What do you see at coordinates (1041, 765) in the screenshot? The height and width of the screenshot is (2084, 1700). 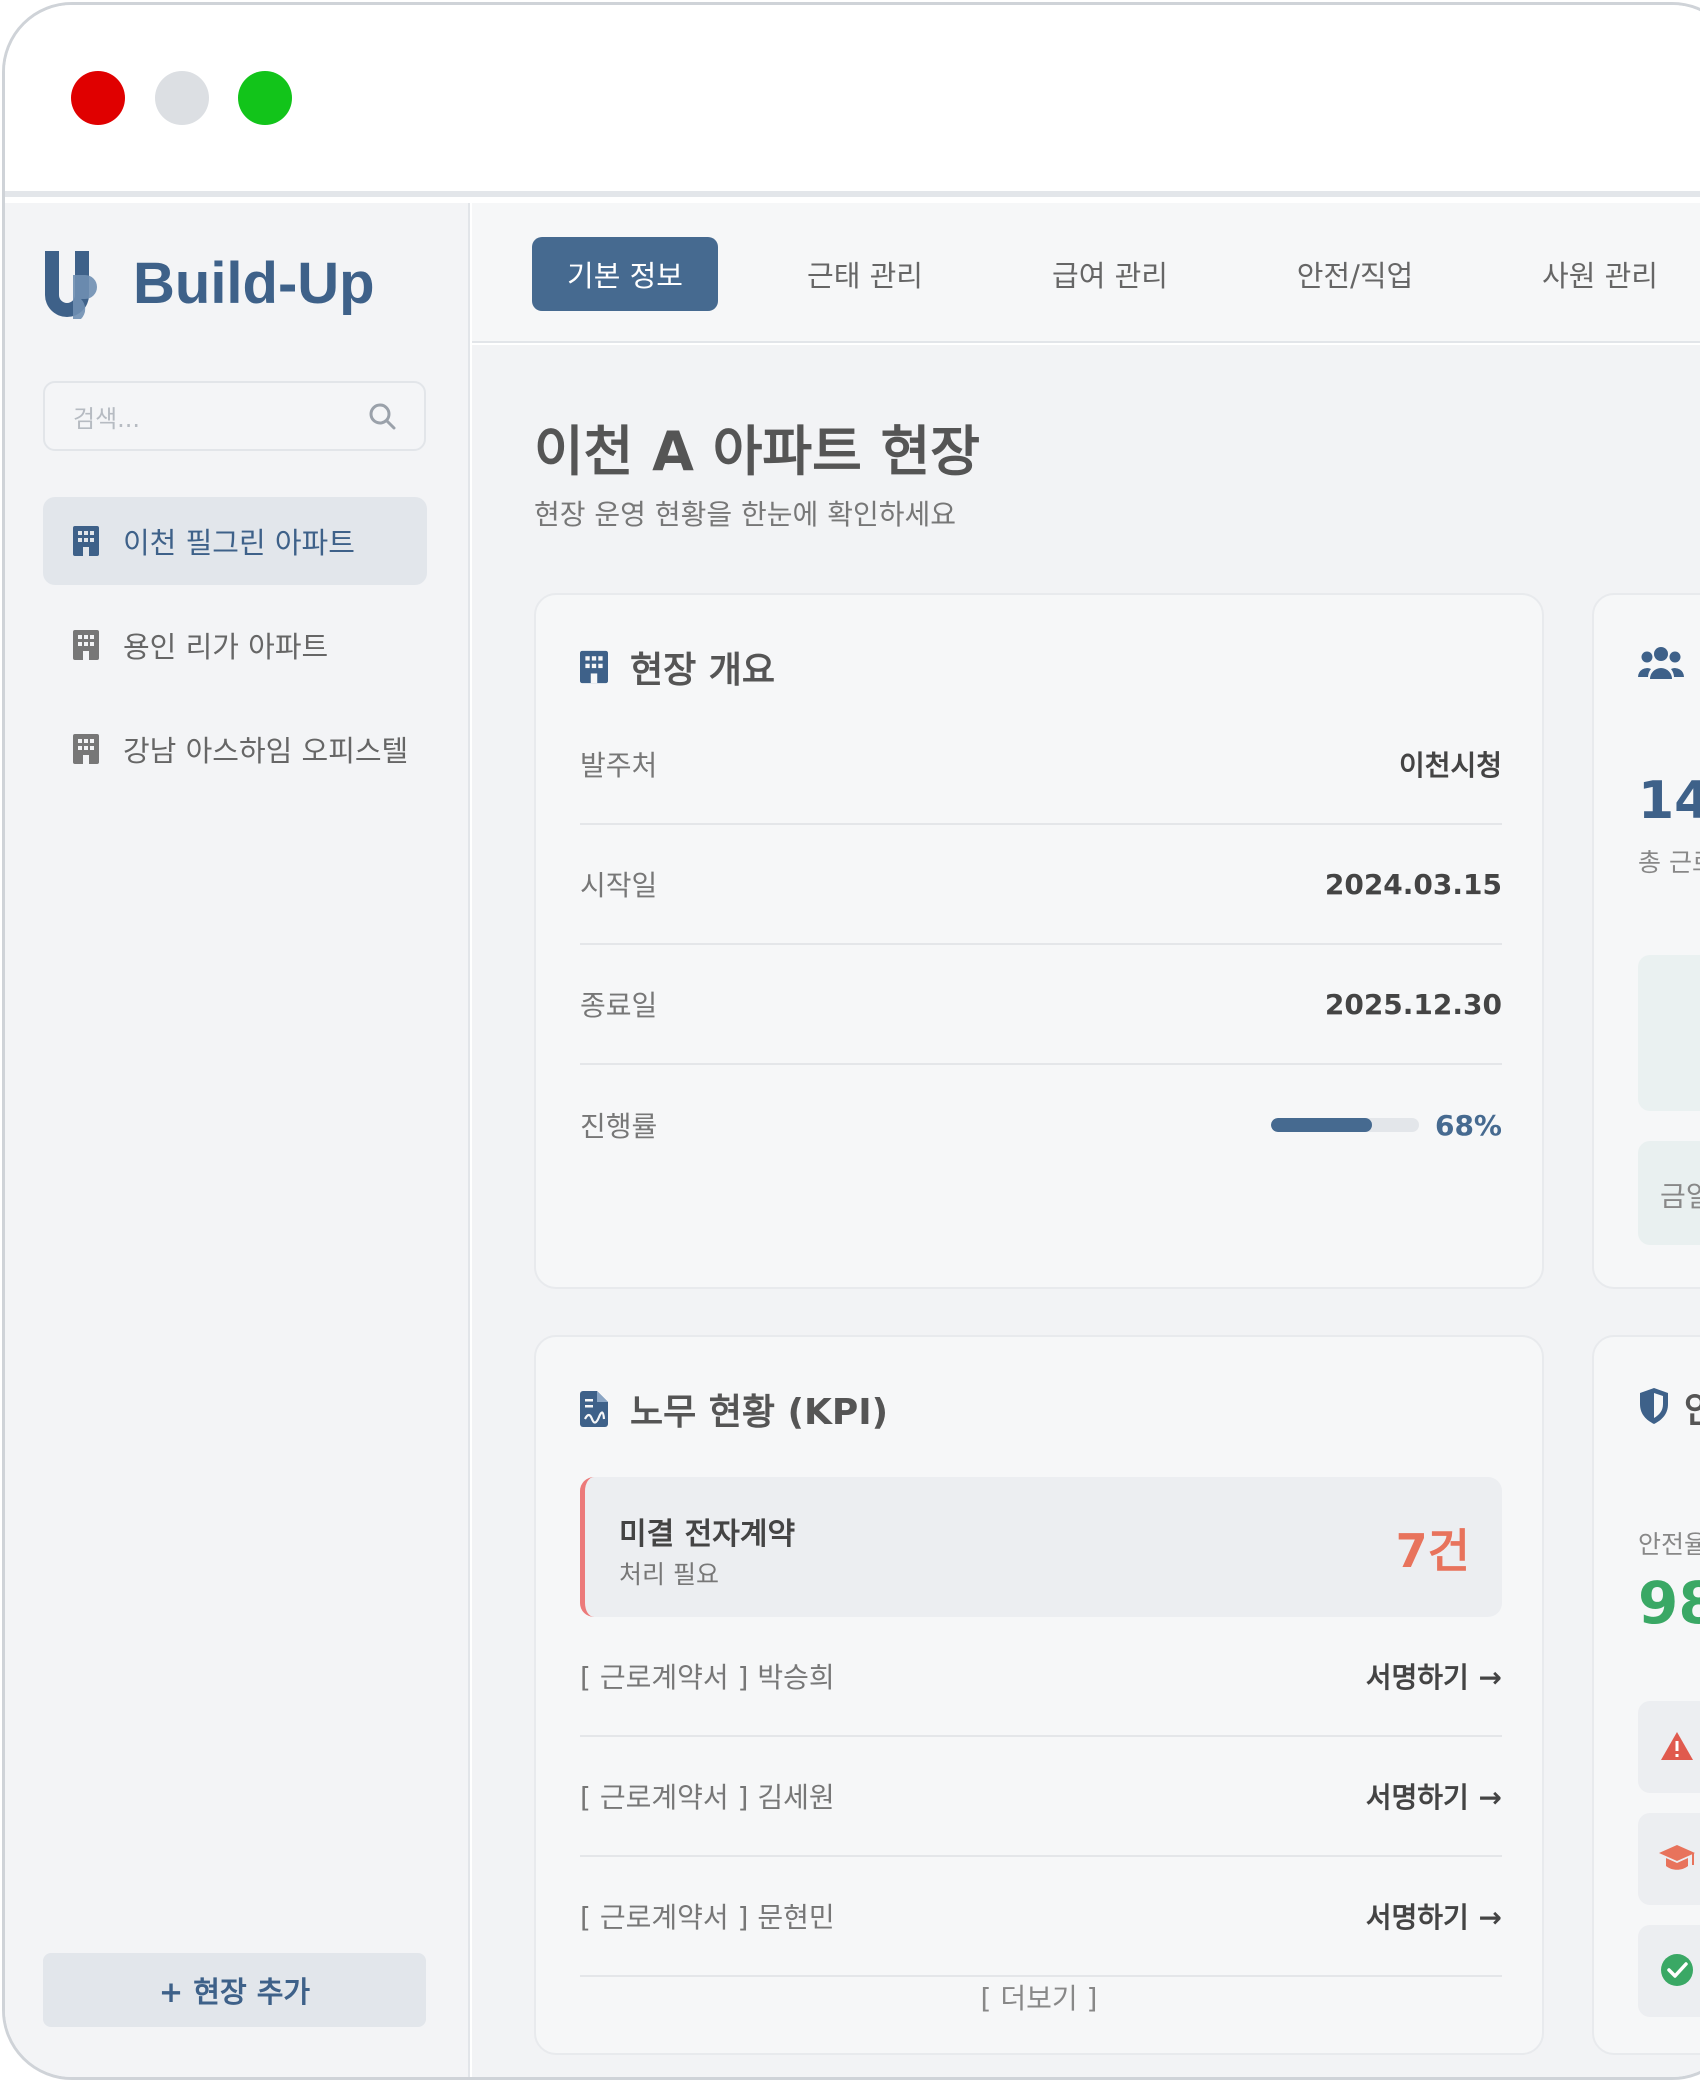 I see `overview-row-client: 발주처 이천시청` at bounding box center [1041, 765].